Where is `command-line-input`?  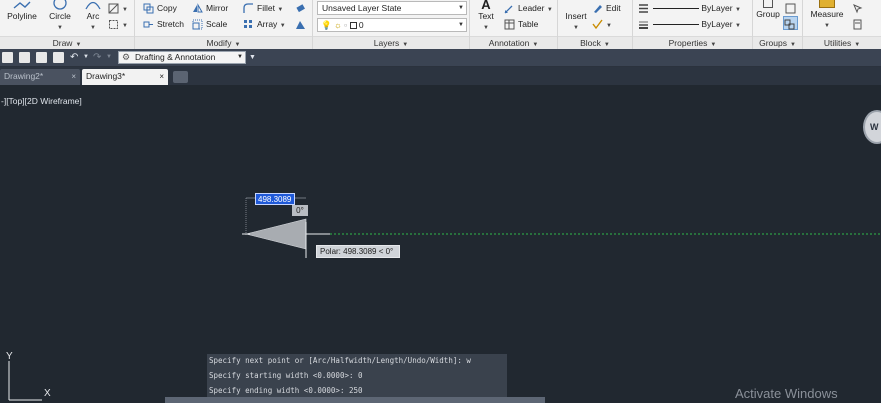 command-line-input is located at coordinates (355, 400).